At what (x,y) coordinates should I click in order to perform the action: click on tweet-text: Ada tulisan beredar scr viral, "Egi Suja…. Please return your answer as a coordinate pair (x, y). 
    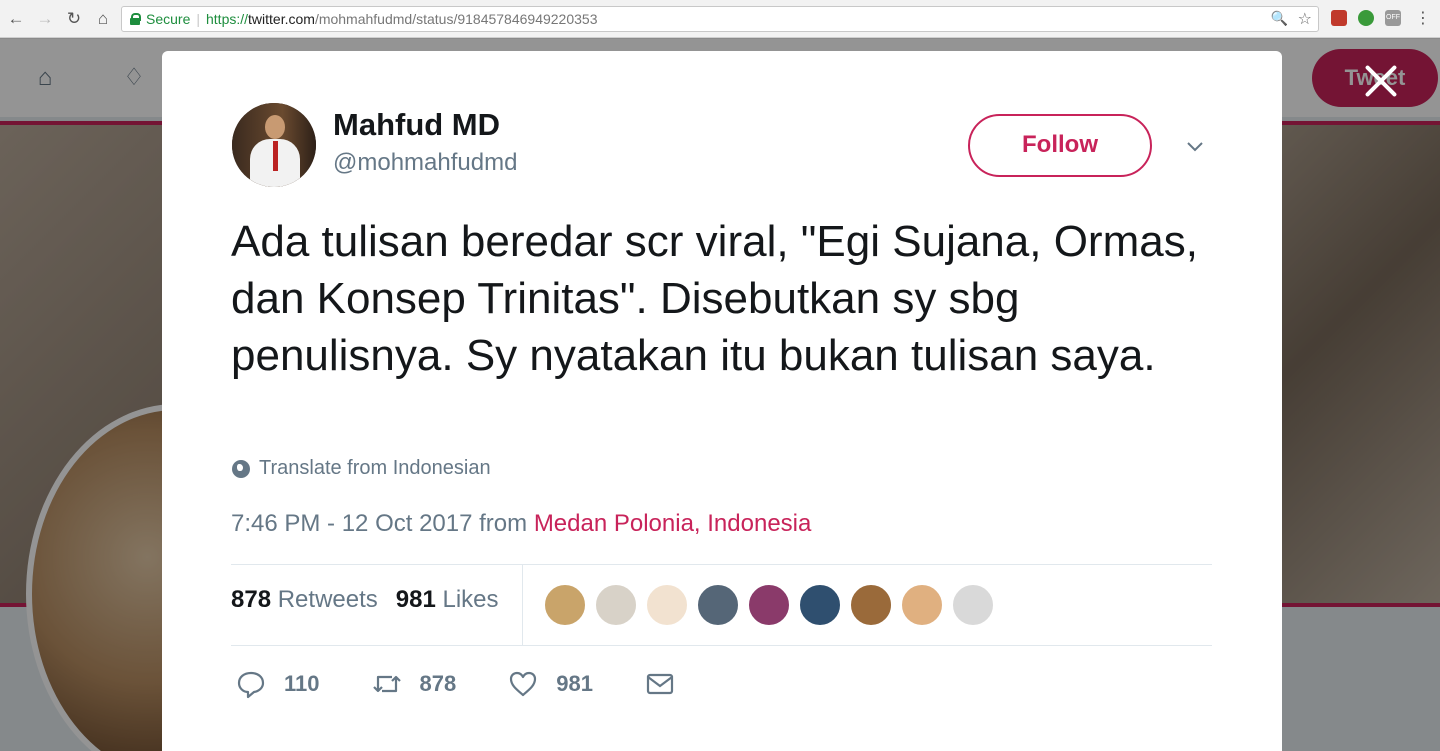
    Looking at the image, I should click on (714, 298).